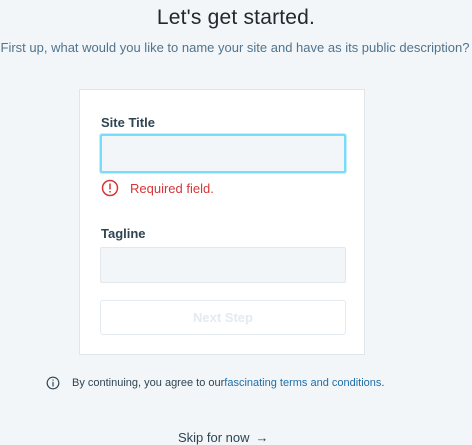  Describe the element at coordinates (236, 17) in the screenshot. I see `page-title: Let's get started.` at that location.